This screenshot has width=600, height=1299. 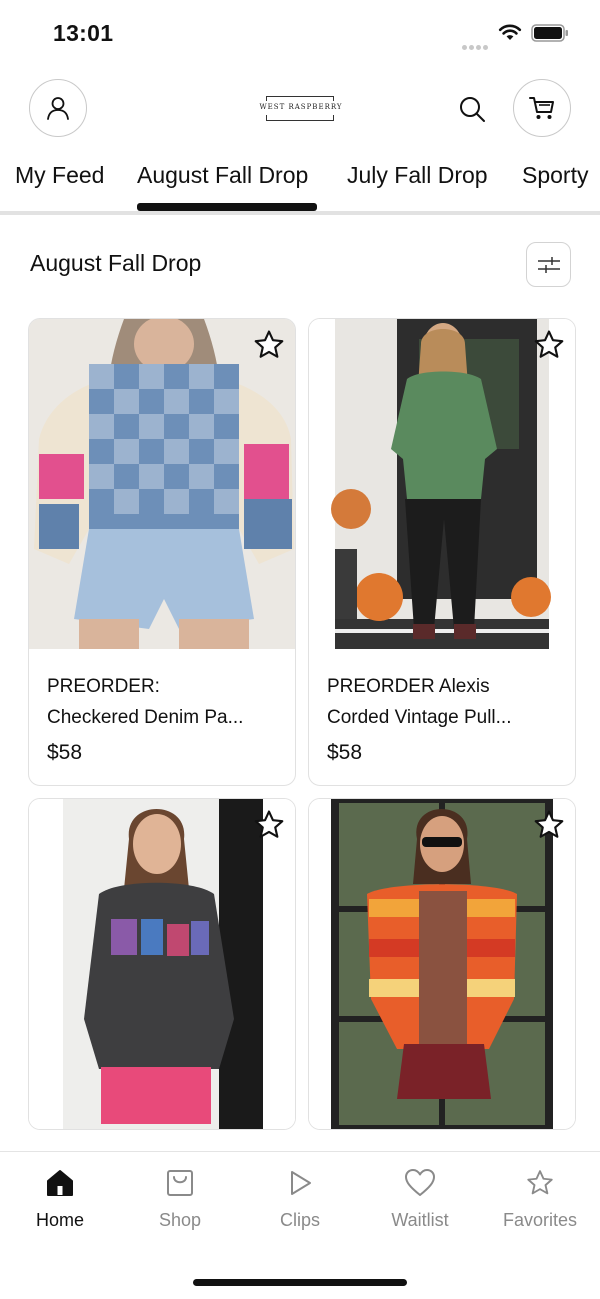 I want to click on nav-favorites: Favorites, so click(x=540, y=1199).